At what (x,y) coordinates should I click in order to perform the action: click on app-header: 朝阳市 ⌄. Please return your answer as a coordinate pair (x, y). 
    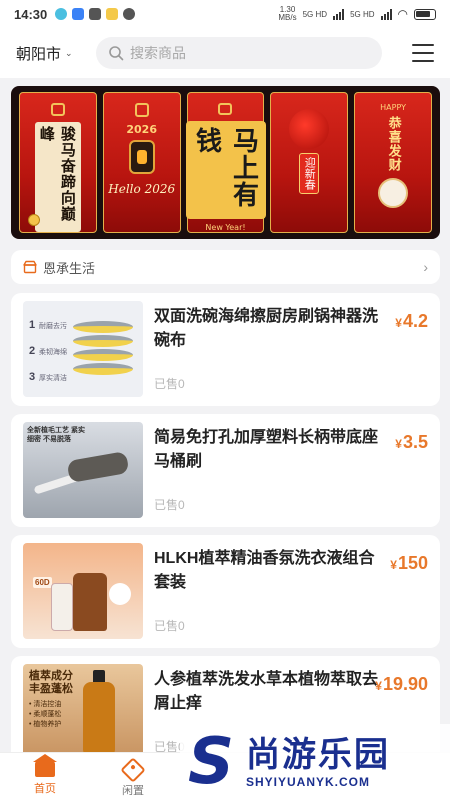
    Looking at the image, I should click on (225, 53).